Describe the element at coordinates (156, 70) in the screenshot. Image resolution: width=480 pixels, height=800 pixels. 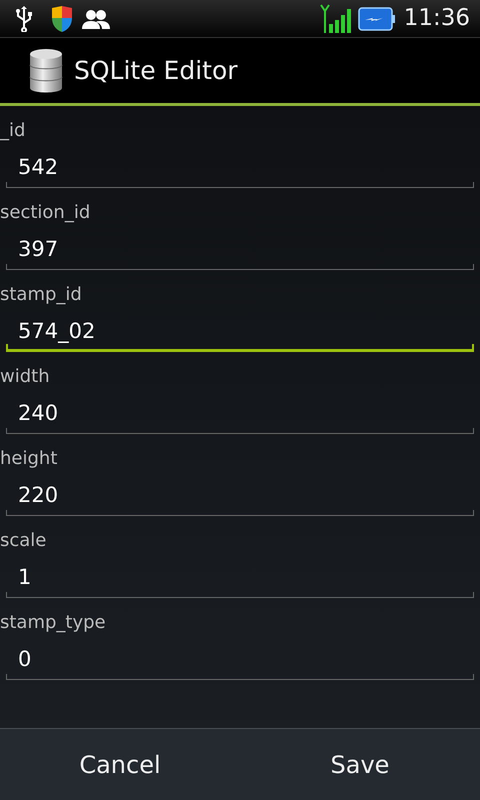
I see `app-title: SQLite Editor` at that location.